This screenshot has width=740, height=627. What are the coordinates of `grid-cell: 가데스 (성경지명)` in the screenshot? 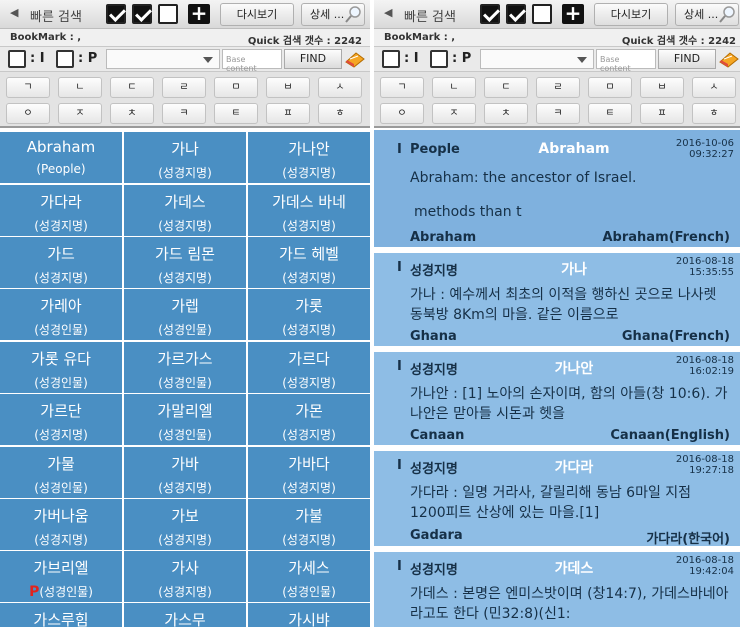 It's located at (185, 210).